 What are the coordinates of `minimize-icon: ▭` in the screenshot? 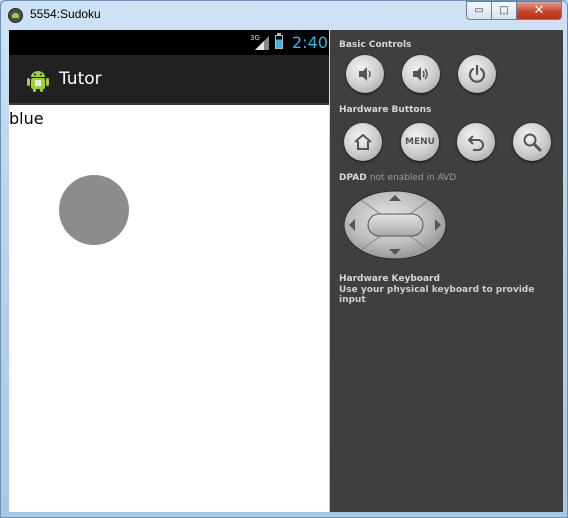 It's located at (479, 10).